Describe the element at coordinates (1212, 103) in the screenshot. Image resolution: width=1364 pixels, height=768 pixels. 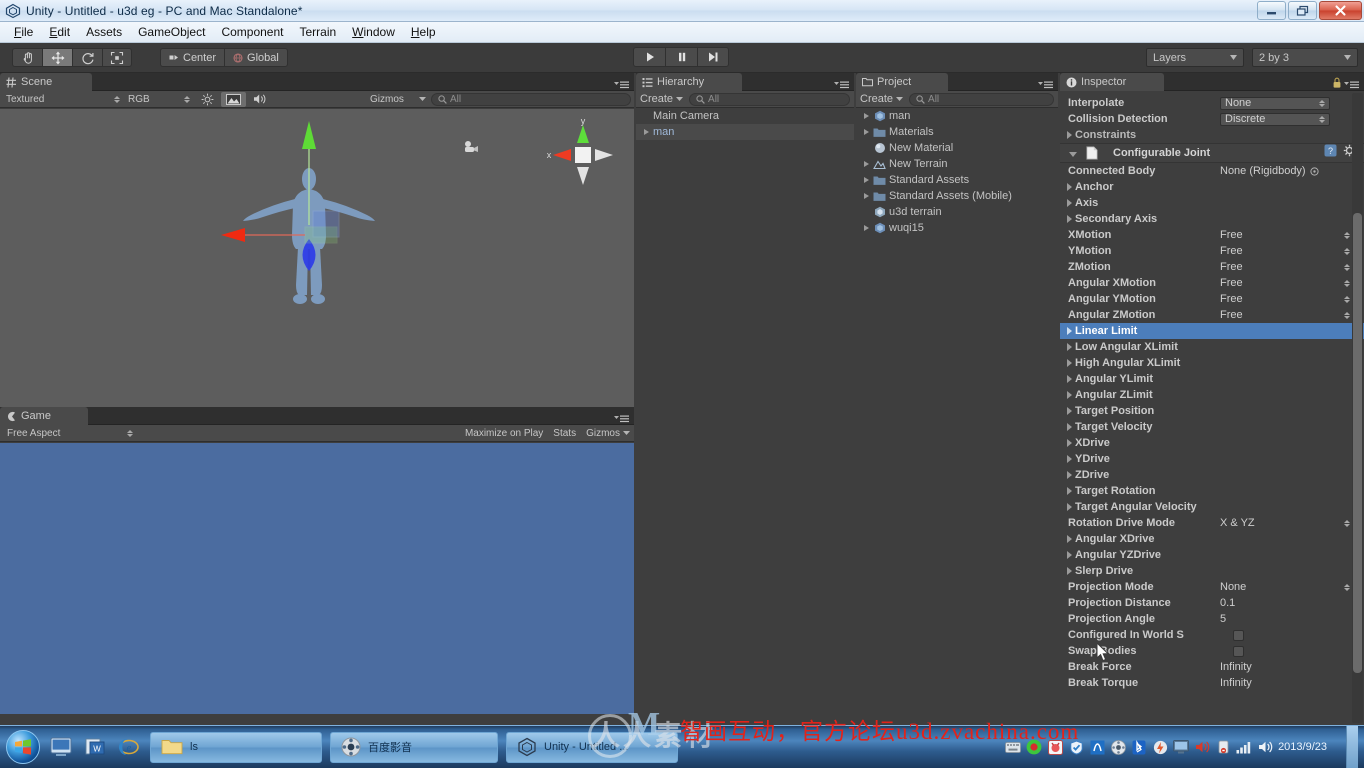
I see `inspector-row-interpolate: Interpolate None` at that location.